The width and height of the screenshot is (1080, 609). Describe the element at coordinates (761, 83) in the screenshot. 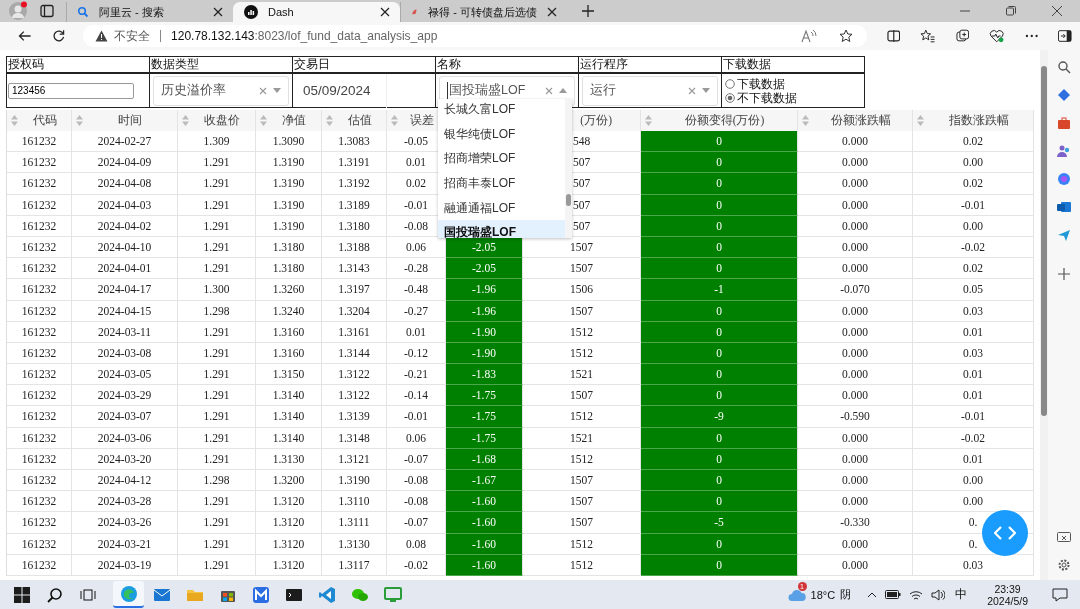

I see `radio-label: 下载数据` at that location.